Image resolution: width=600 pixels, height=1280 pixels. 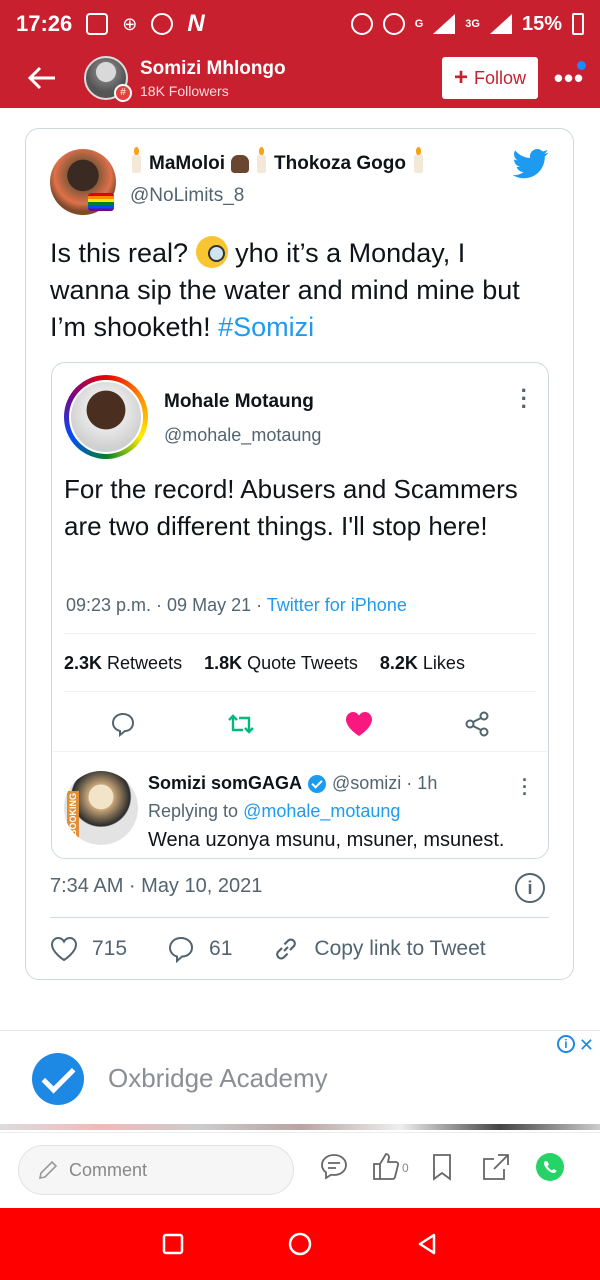 What do you see at coordinates (101, 202) in the screenshot?
I see `rainbow-flag-icon` at bounding box center [101, 202].